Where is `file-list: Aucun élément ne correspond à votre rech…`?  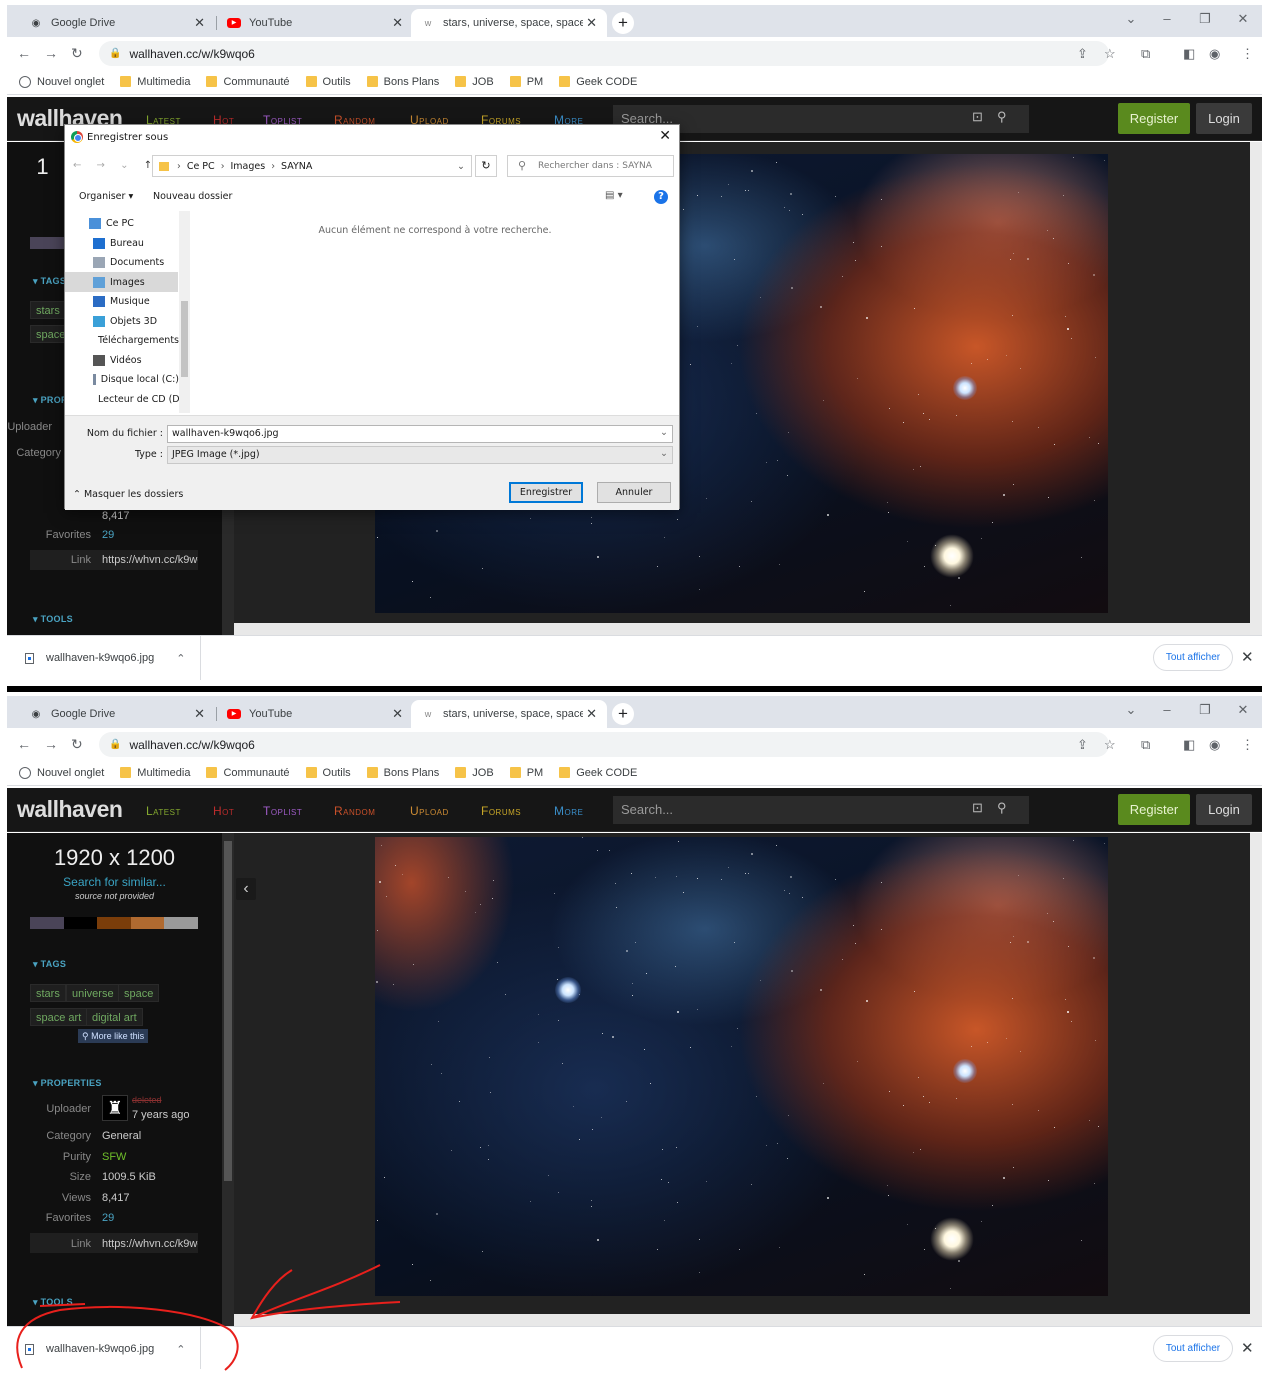 file-list: Aucun élément ne correspond à votre rech… is located at coordinates (435, 312).